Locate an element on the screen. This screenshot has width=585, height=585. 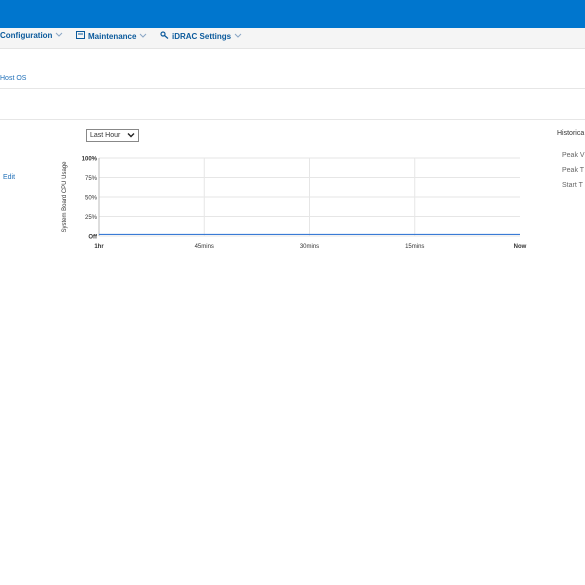
nav-idrac-settings: iDRAC Settings is located at coordinates (201, 36).